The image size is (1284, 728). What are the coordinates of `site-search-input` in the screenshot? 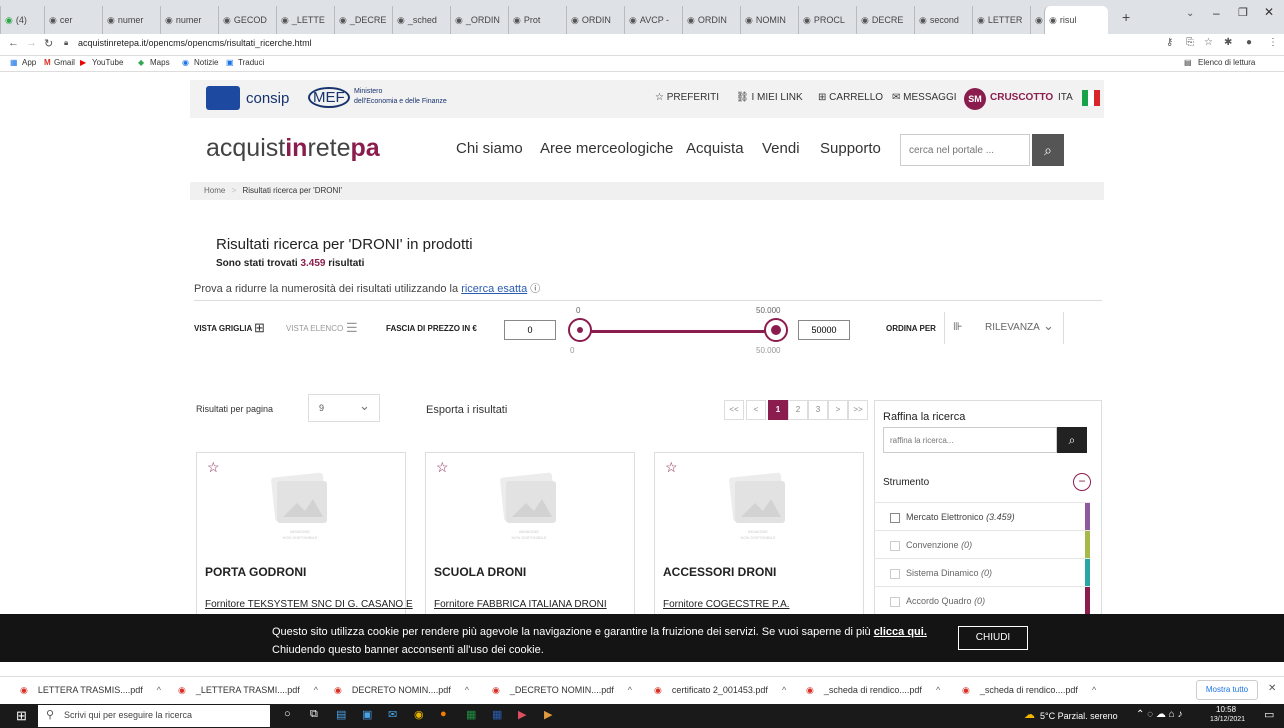 It's located at (965, 150).